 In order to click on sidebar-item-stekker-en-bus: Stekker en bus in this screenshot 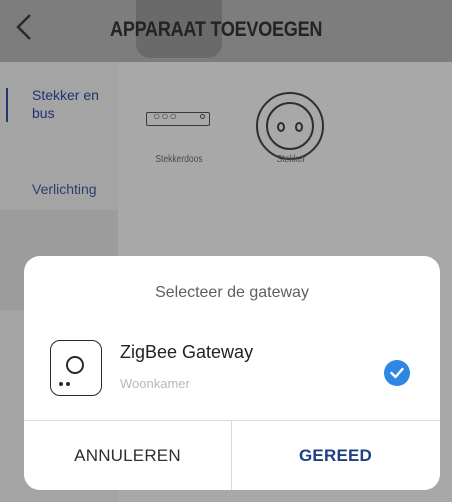, I will do `click(59, 104)`.